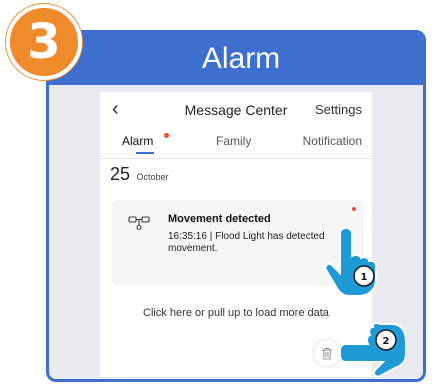 The width and height of the screenshot is (436, 390). What do you see at coordinates (327, 353) in the screenshot?
I see `trash-icon` at bounding box center [327, 353].